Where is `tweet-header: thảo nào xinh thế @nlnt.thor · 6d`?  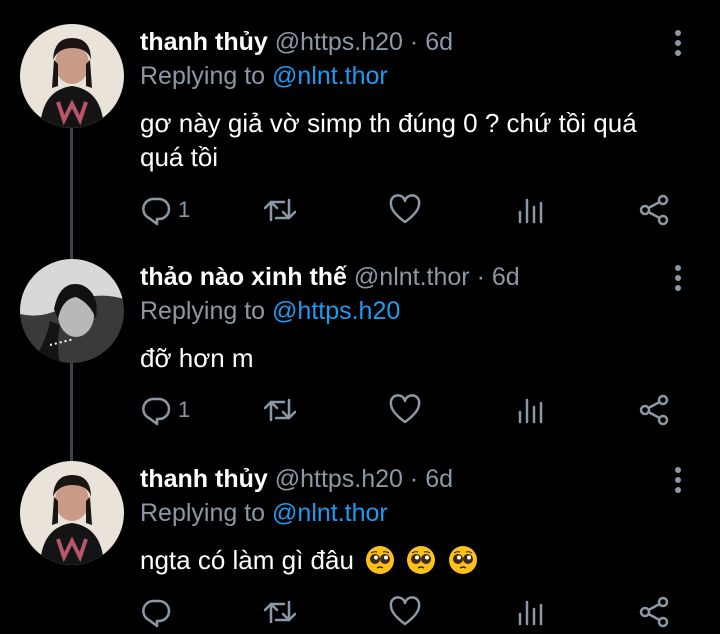 tweet-header: thảo nào xinh thế @nlnt.thor · 6d is located at coordinates (330, 277).